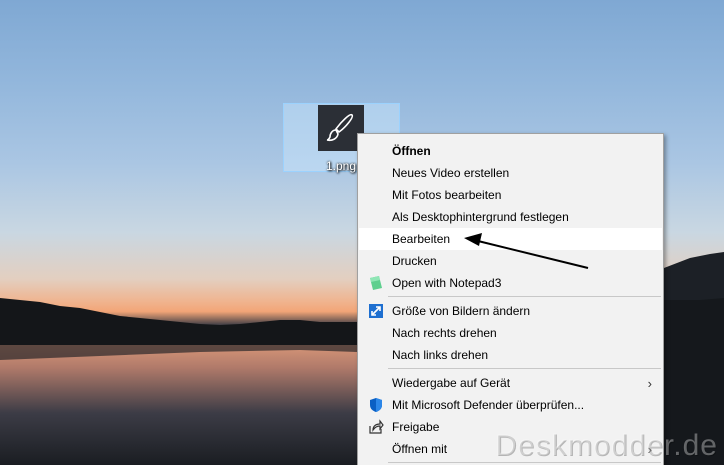  What do you see at coordinates (376, 427) in the screenshot?
I see `share-icon` at bounding box center [376, 427].